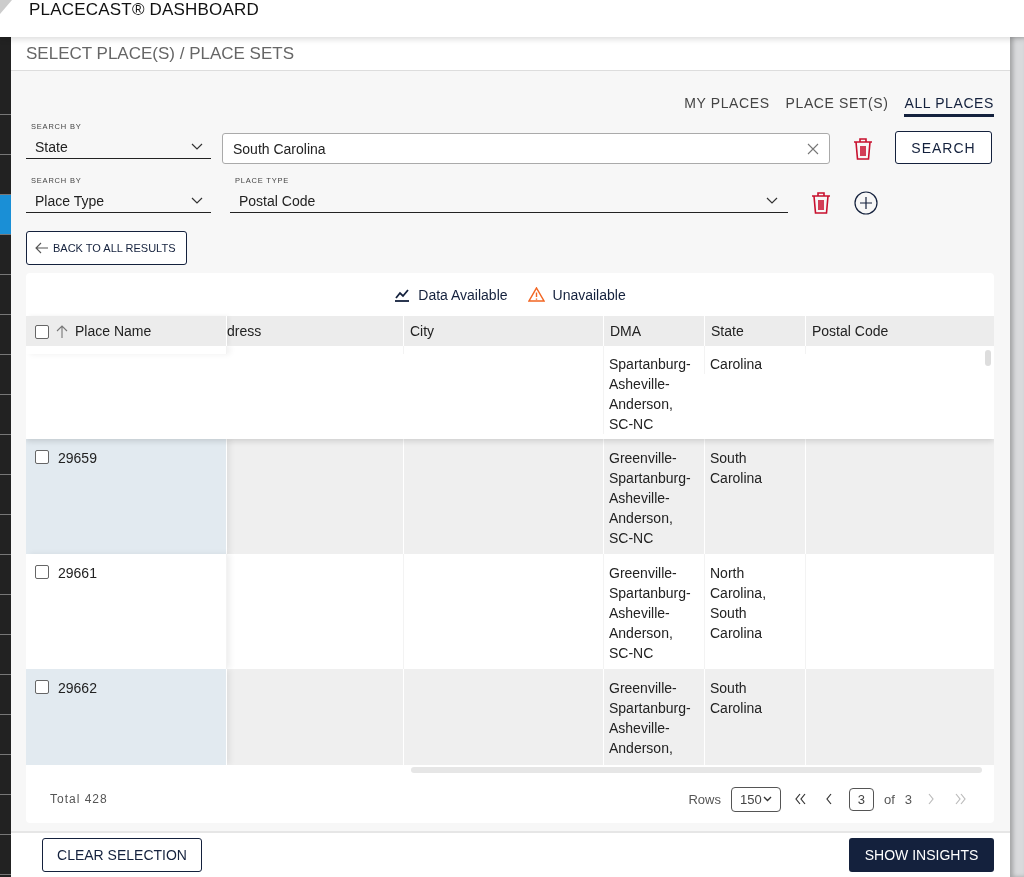 The image size is (1024, 877). I want to click on table-cell: Carolina, so click(736, 364).